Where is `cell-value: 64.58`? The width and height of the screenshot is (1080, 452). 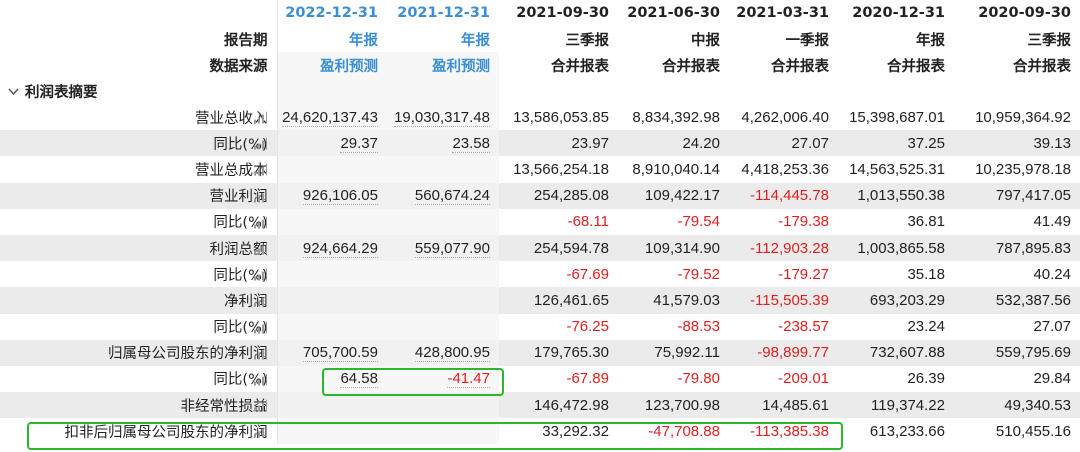 cell-value: 64.58 is located at coordinates (332, 379).